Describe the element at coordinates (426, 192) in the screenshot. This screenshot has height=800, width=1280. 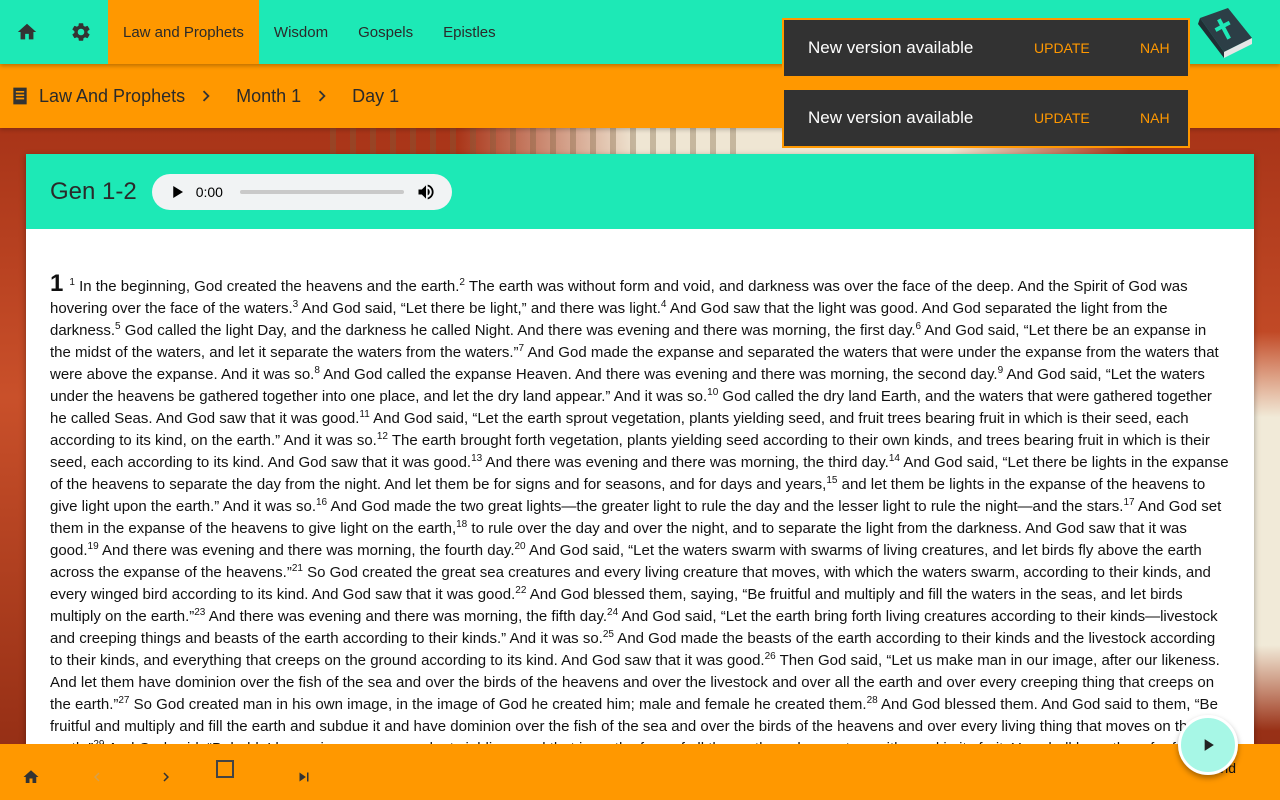
I see `volume-icon` at that location.